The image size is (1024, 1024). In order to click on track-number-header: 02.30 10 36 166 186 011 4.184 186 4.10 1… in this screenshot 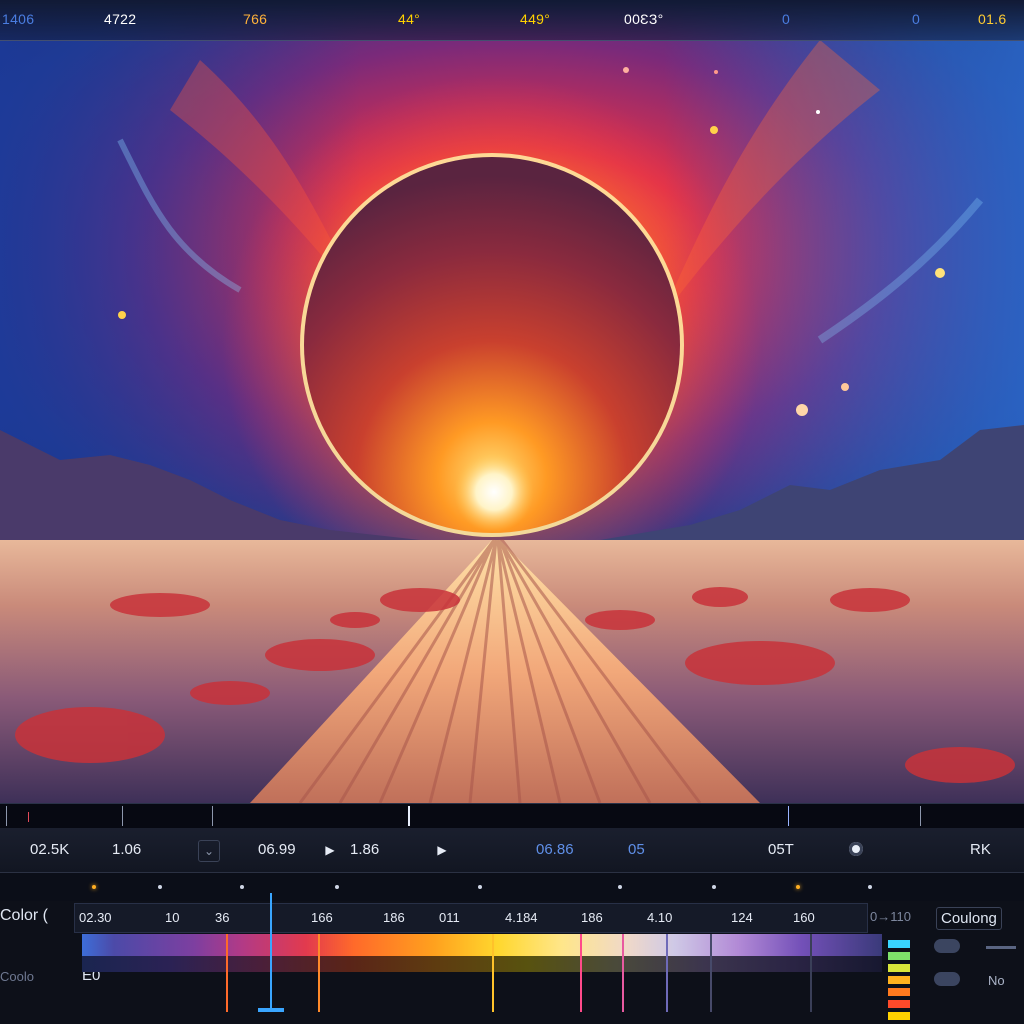, I will do `click(471, 918)`.